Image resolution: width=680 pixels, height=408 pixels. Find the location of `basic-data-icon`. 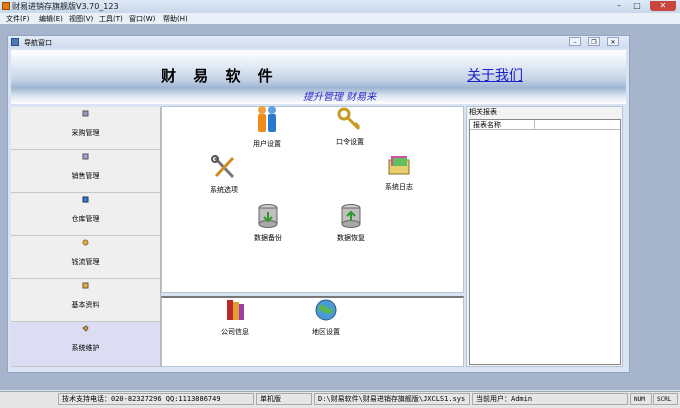

basic-data-icon is located at coordinates (85, 285).